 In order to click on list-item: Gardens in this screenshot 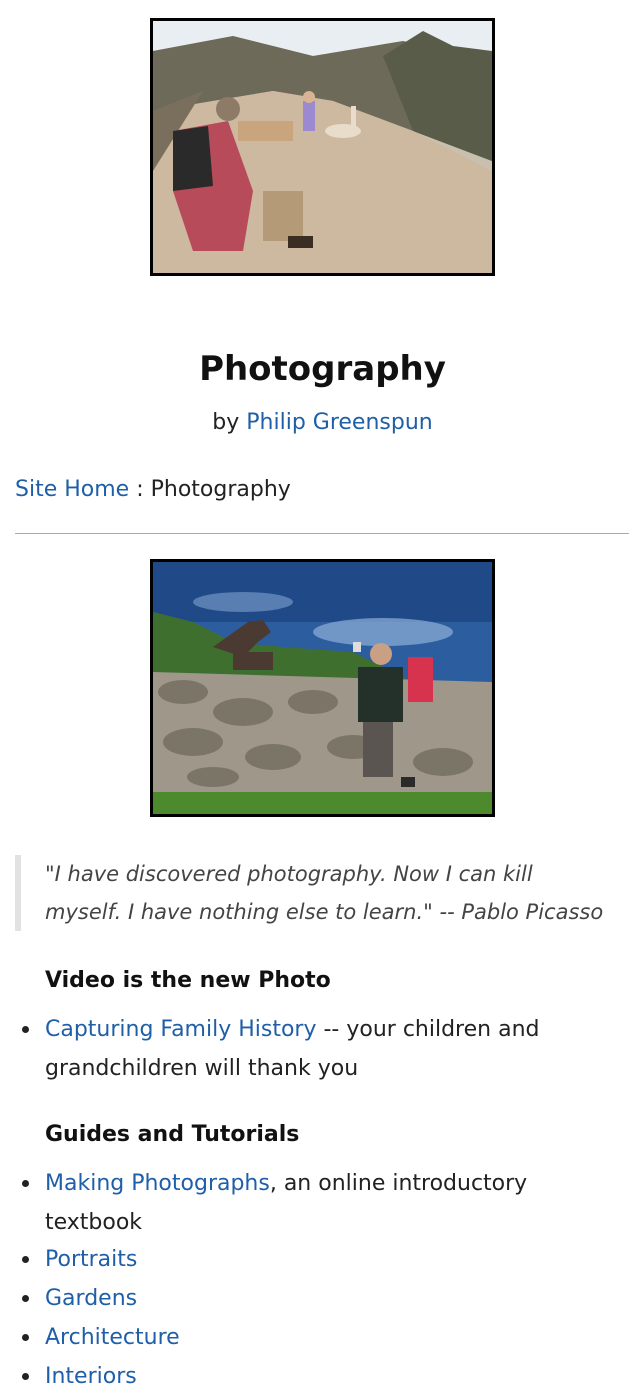, I will do `click(310, 1298)`.